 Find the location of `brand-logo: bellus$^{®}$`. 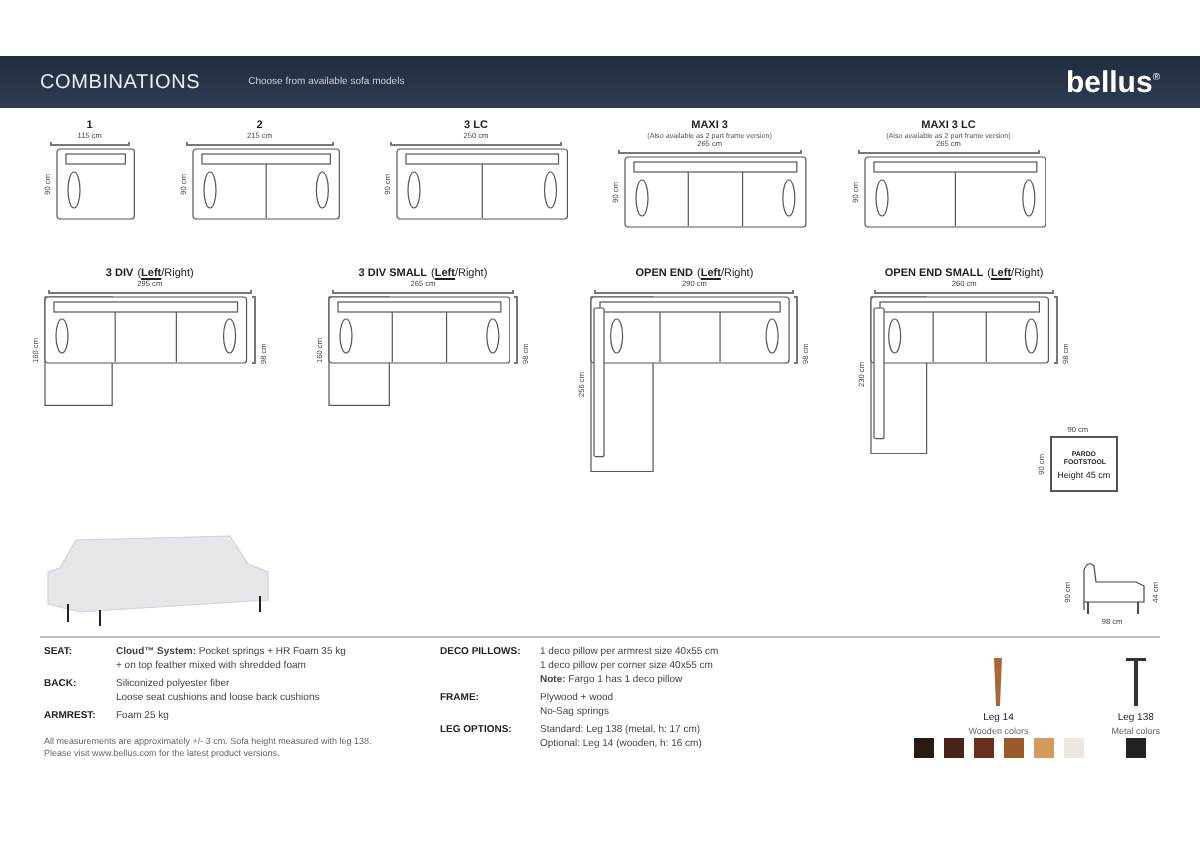

brand-logo: bellus$^{®}$ is located at coordinates (1112, 82).